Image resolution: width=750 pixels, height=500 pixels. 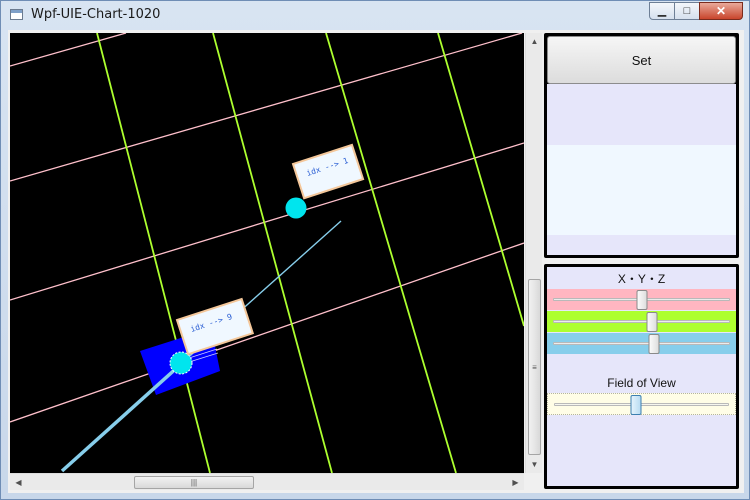 I want to click on scroll-down-arrow-icon: ▼, so click(x=534, y=464).